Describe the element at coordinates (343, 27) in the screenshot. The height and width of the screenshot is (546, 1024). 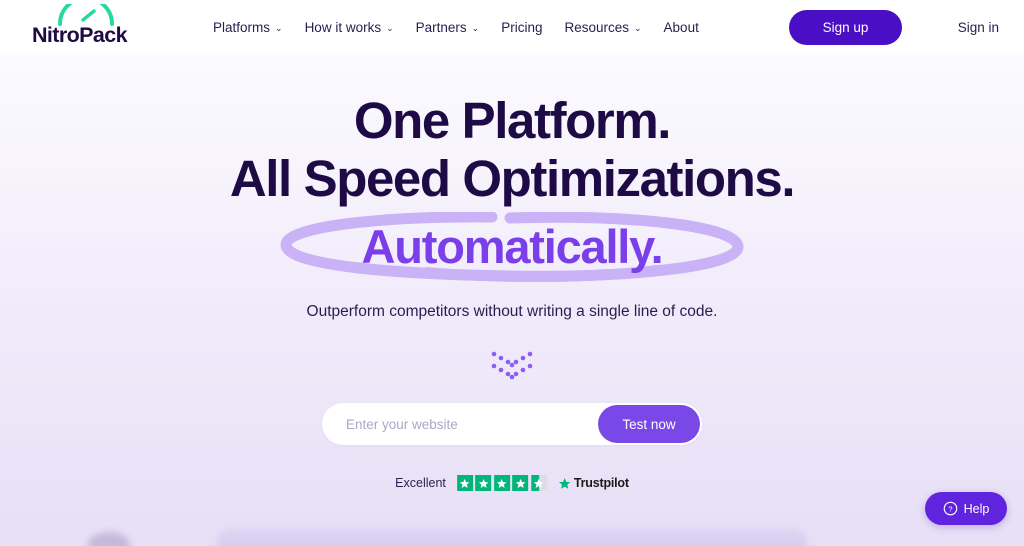
I see `nav-label-how-it-works: How it works` at that location.